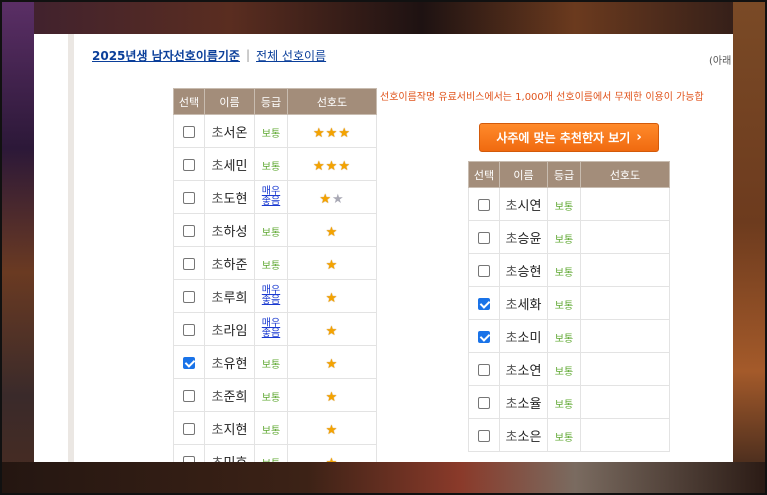 Image resolution: width=767 pixels, height=495 pixels. Describe the element at coordinates (230, 133) in the screenshot. I see `name-text: 초서온` at that location.